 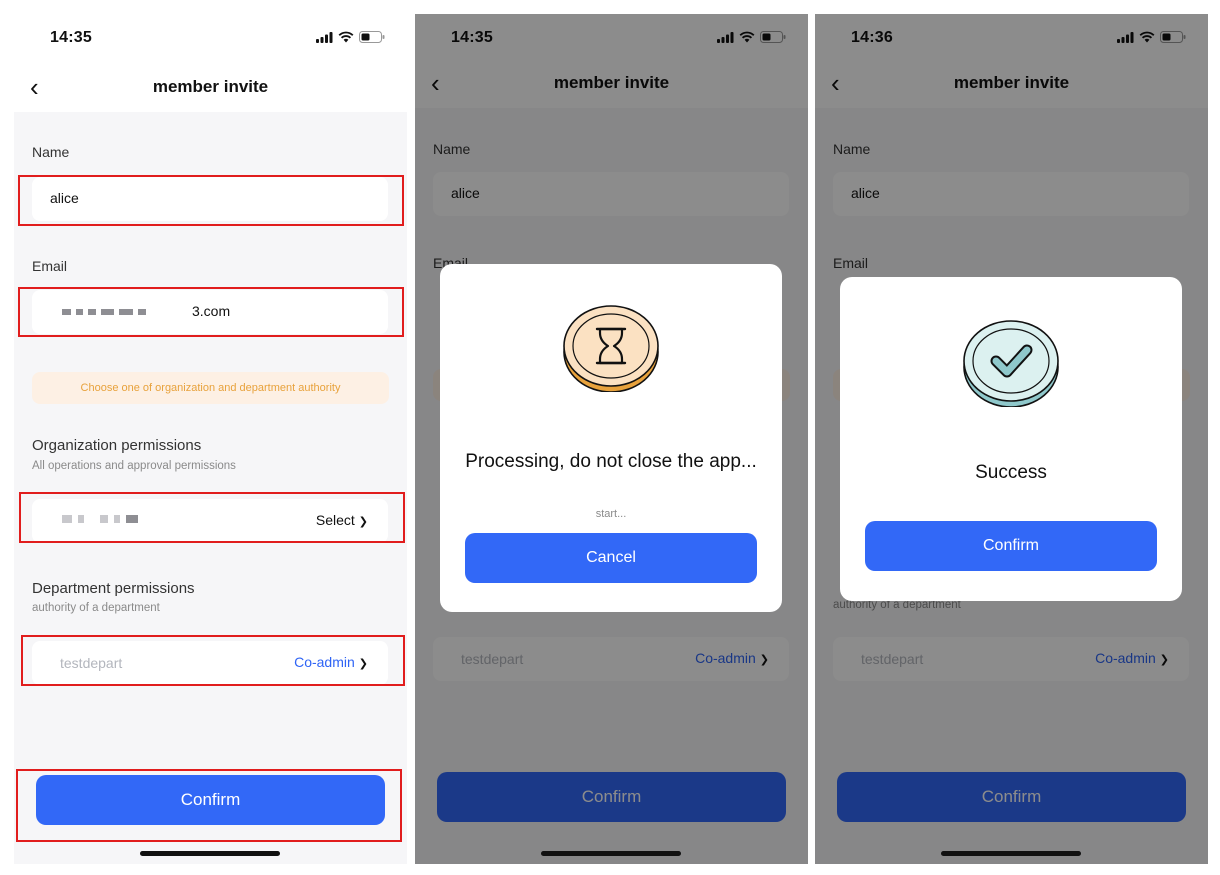 What do you see at coordinates (96, 608) in the screenshot?
I see `dept-permissions-sub: authority of a department` at bounding box center [96, 608].